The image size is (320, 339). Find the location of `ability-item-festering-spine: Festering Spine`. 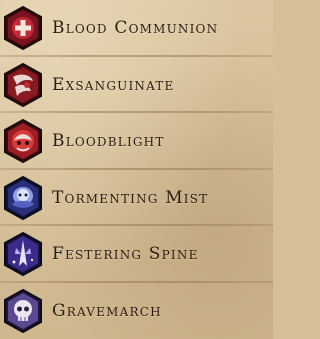

ability-item-festering-spine: Festering Spine is located at coordinates (136, 254).